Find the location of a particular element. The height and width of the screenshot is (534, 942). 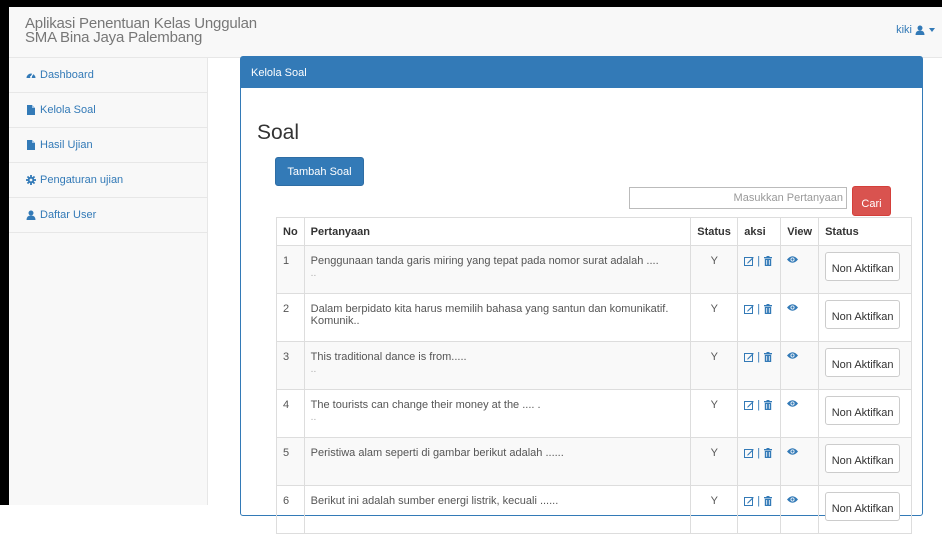

row-question: This traditional dance is from..... .. is located at coordinates (497, 365).